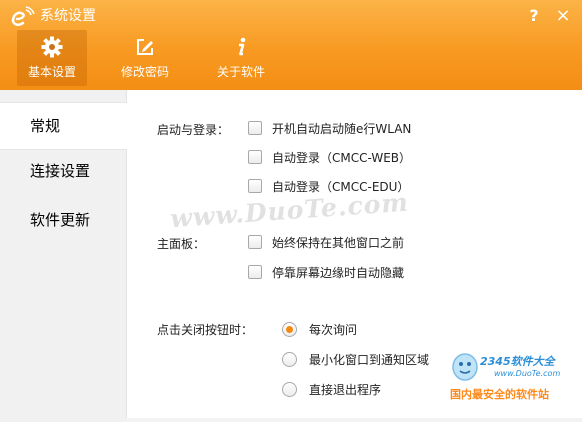 The height and width of the screenshot is (422, 582). Describe the element at coordinates (51, 72) in the screenshot. I see `tab-label: 基本设置` at that location.